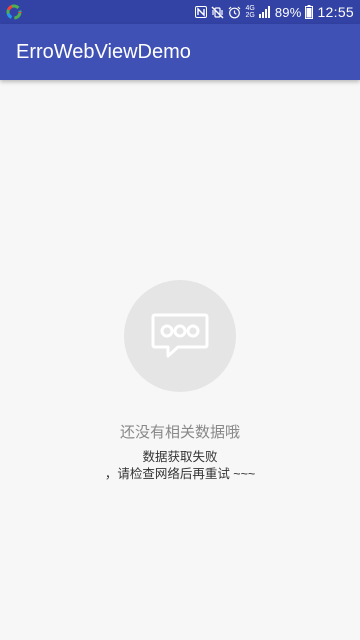  What do you see at coordinates (234, 12) in the screenshot?
I see `alarm-icon` at bounding box center [234, 12].